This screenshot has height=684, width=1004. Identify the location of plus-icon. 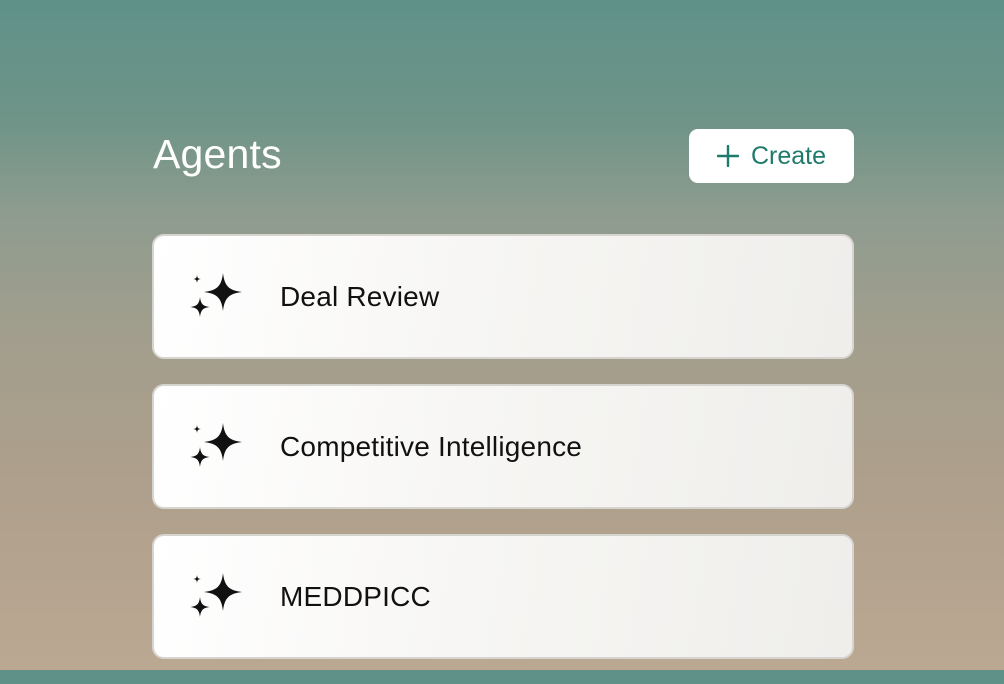
(727, 156).